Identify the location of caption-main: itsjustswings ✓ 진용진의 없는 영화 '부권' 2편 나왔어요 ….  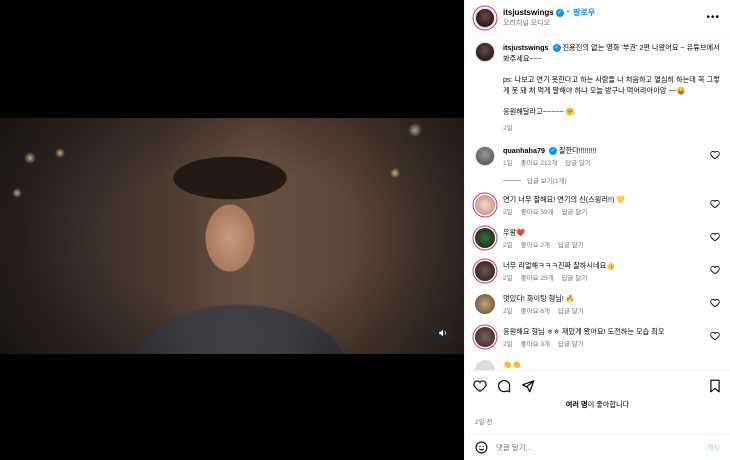
(611, 53).